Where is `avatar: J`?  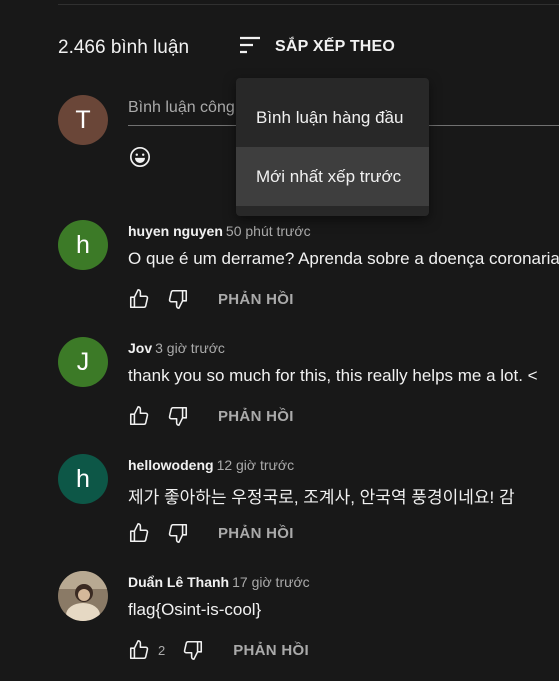
avatar: J is located at coordinates (83, 362).